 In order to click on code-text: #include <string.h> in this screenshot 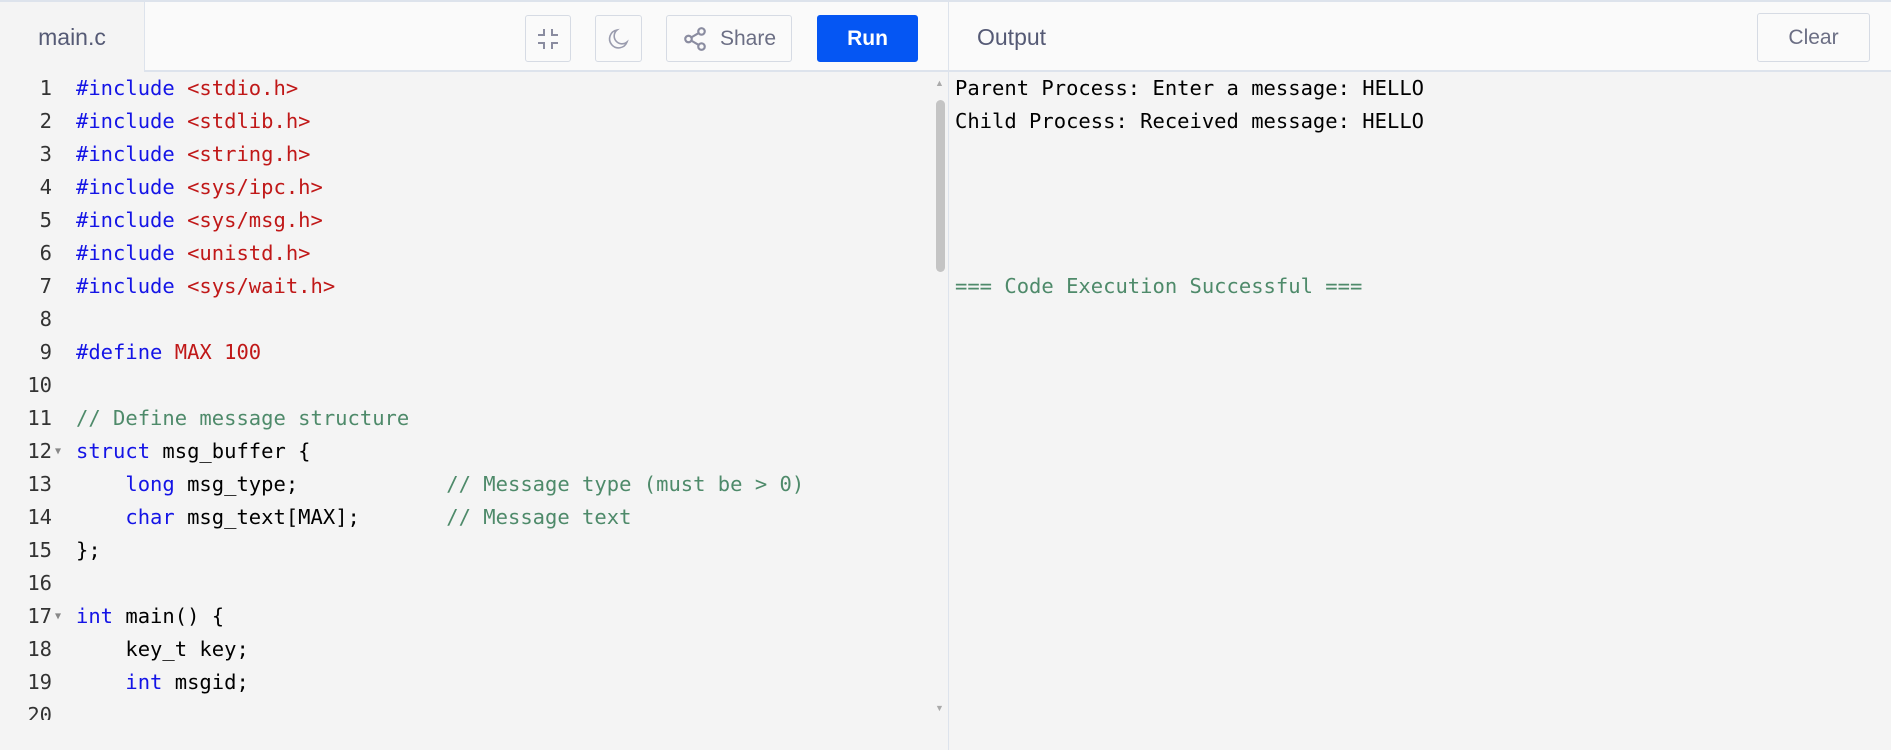, I will do `click(193, 154)`.